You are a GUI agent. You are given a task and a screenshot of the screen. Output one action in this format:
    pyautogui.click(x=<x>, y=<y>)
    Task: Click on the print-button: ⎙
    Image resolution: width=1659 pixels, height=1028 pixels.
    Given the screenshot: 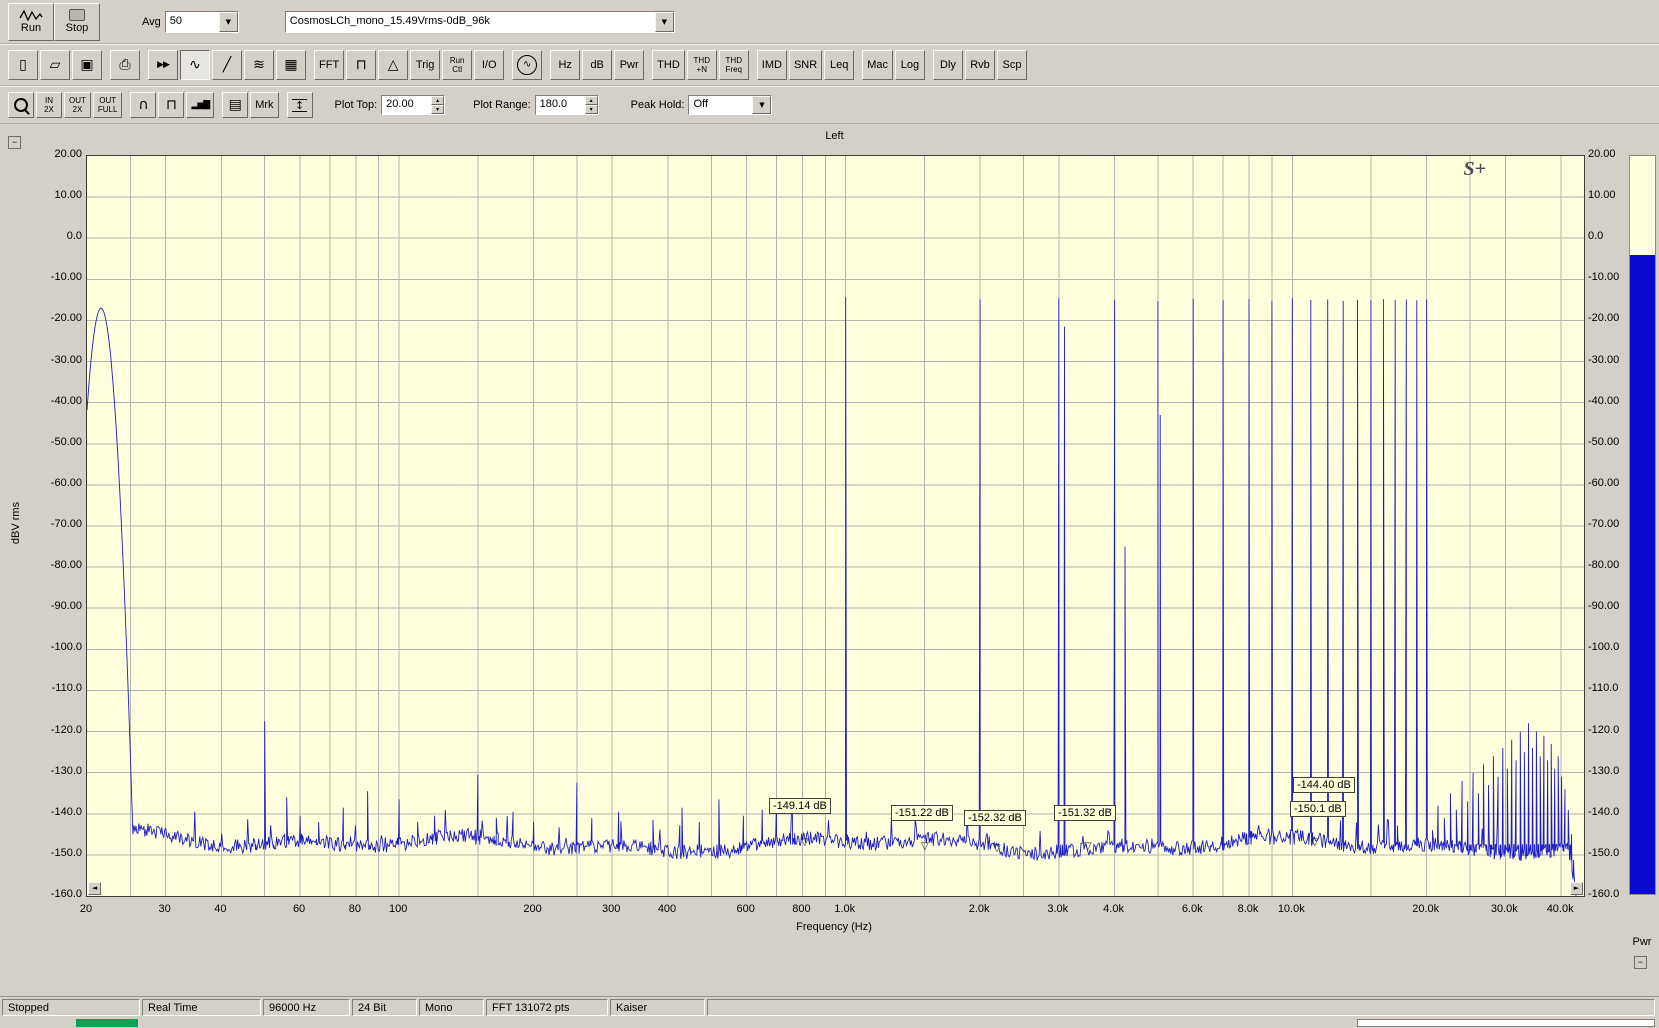 What is the action you would take?
    pyautogui.click(x=125, y=65)
    